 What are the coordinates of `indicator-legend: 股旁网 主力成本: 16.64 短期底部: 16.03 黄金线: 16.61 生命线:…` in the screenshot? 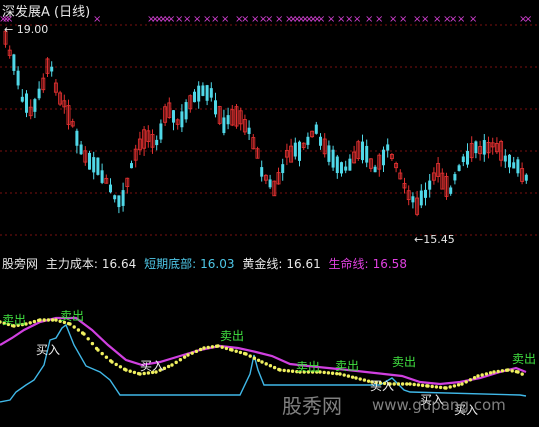 It's located at (206, 263).